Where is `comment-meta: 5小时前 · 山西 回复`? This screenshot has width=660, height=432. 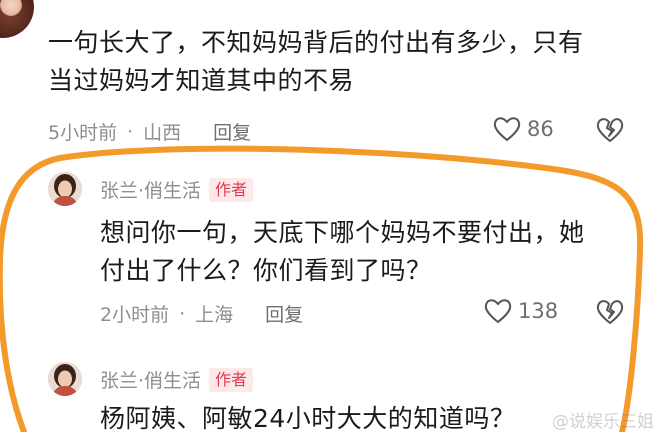 comment-meta: 5小时前 · 山西 回复 is located at coordinates (149, 131).